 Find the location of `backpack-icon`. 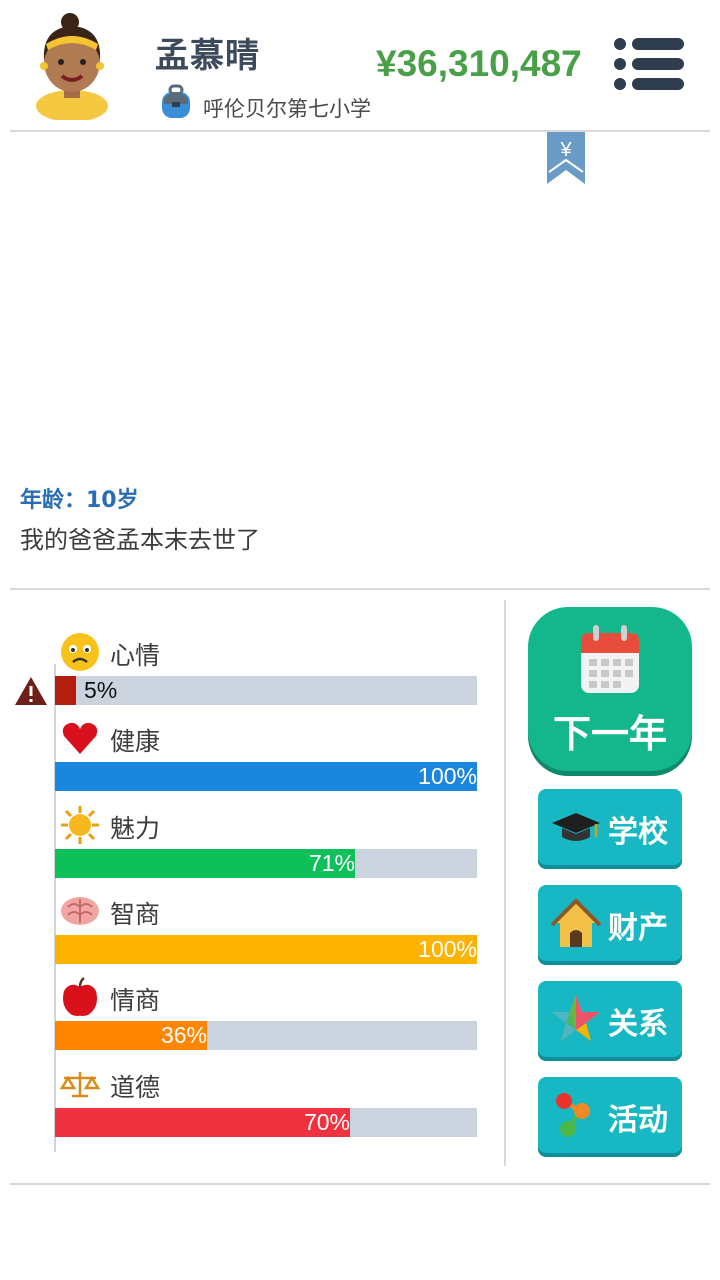

backpack-icon is located at coordinates (176, 102).